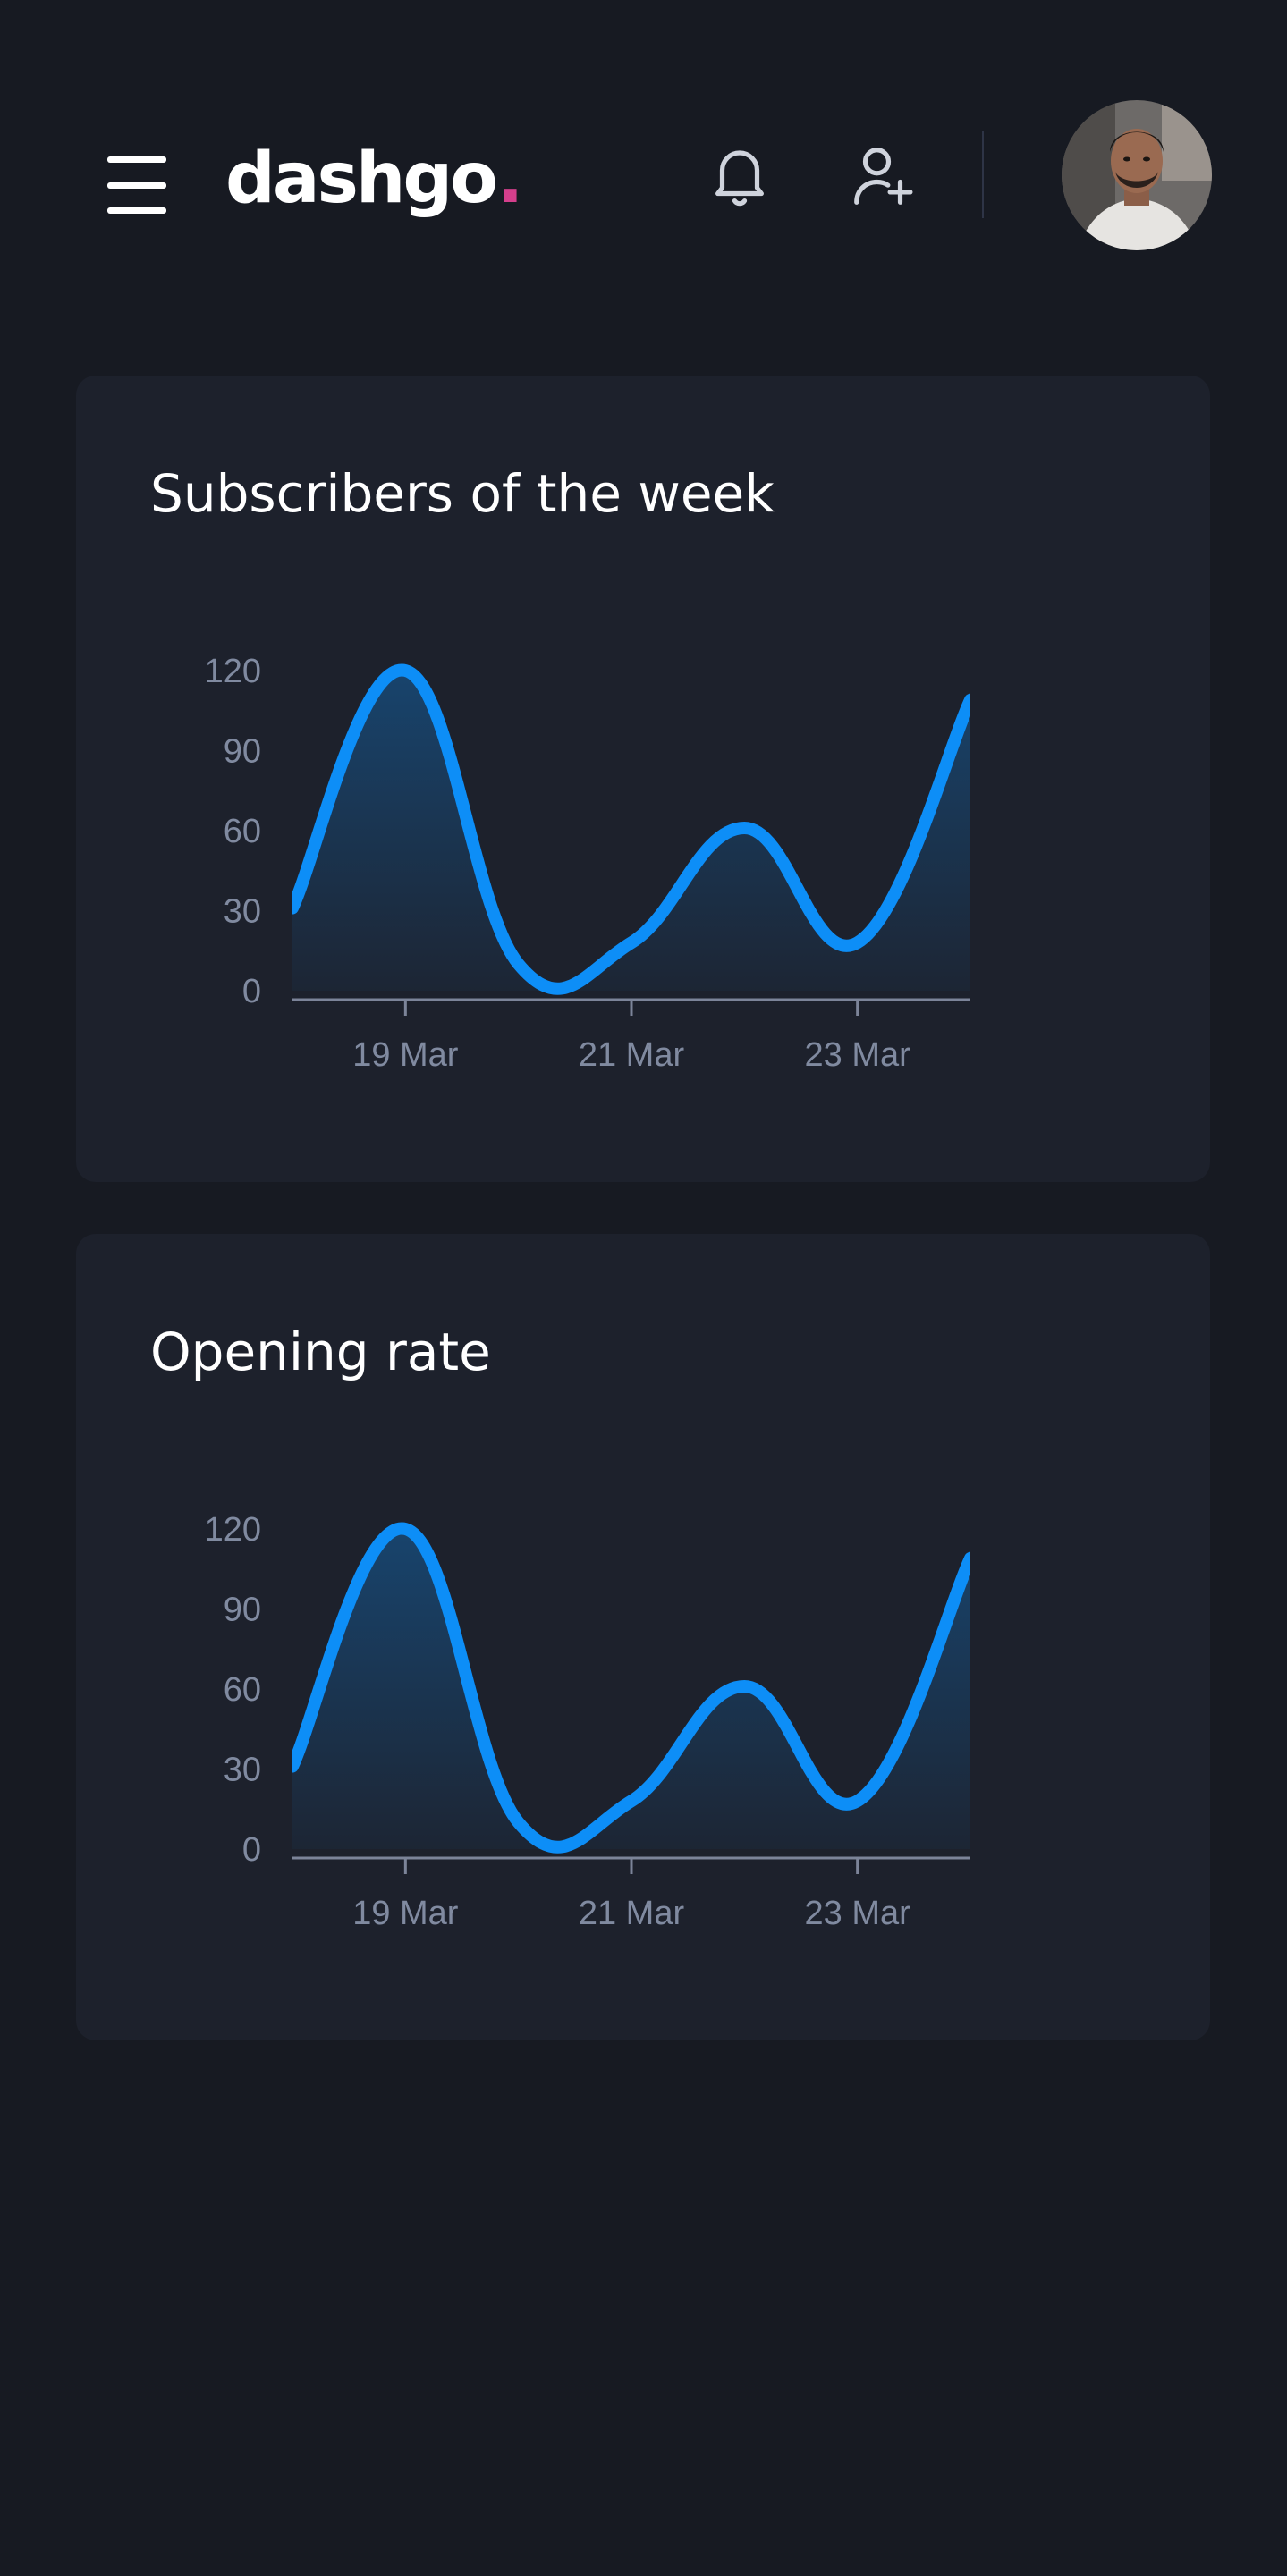 The height and width of the screenshot is (2576, 1287). What do you see at coordinates (983, 174) in the screenshot?
I see `header-divider` at bounding box center [983, 174].